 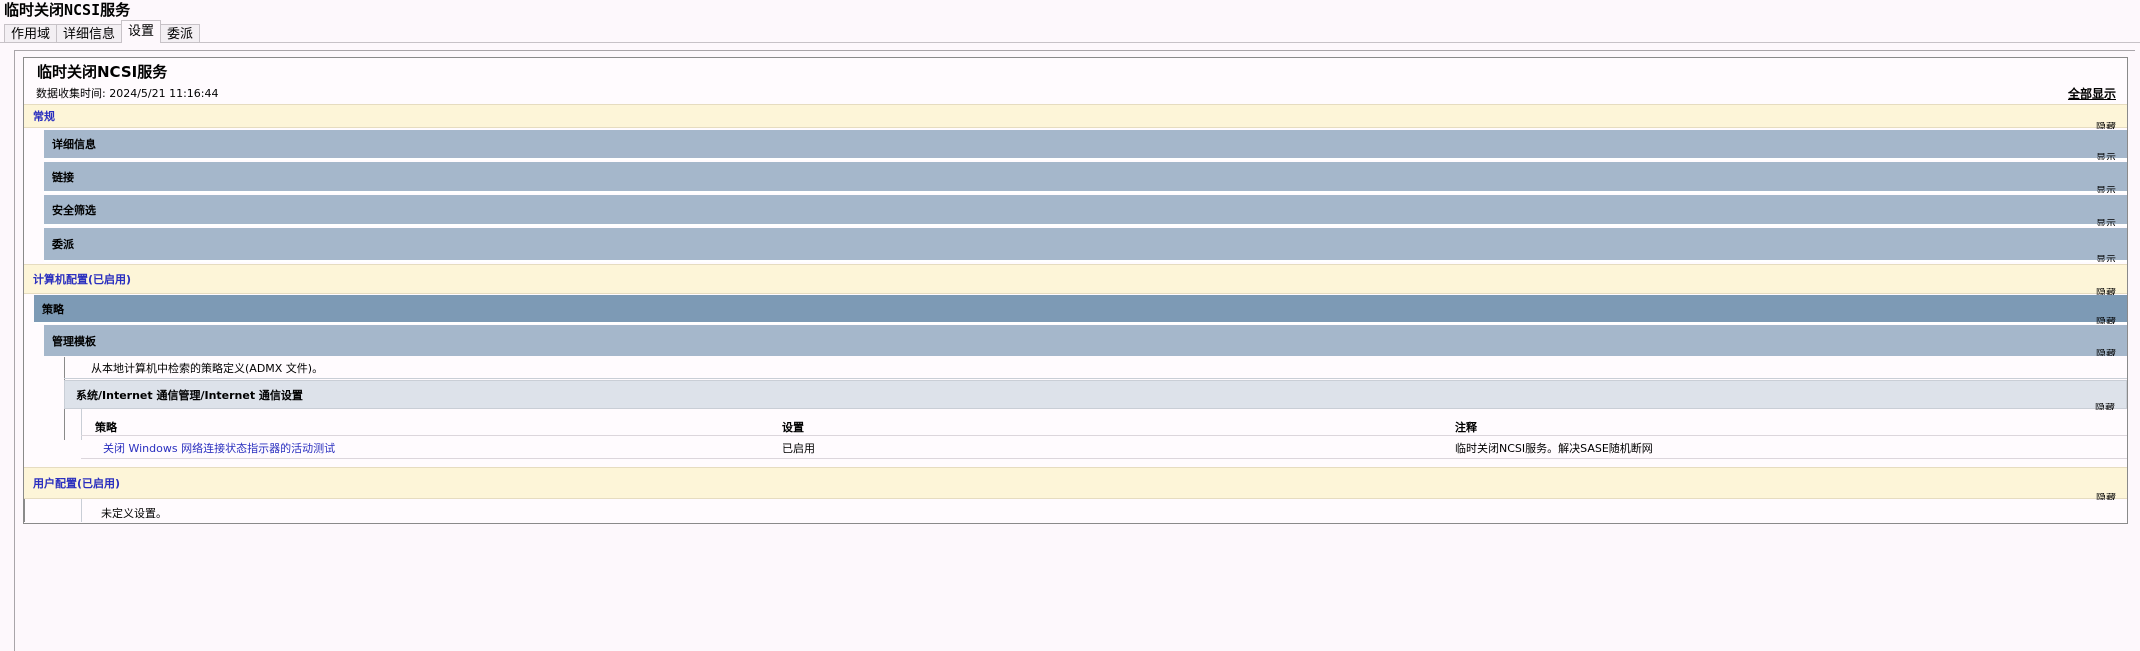 What do you see at coordinates (31, 33) in the screenshot?
I see `tab-scope: 作用域` at bounding box center [31, 33].